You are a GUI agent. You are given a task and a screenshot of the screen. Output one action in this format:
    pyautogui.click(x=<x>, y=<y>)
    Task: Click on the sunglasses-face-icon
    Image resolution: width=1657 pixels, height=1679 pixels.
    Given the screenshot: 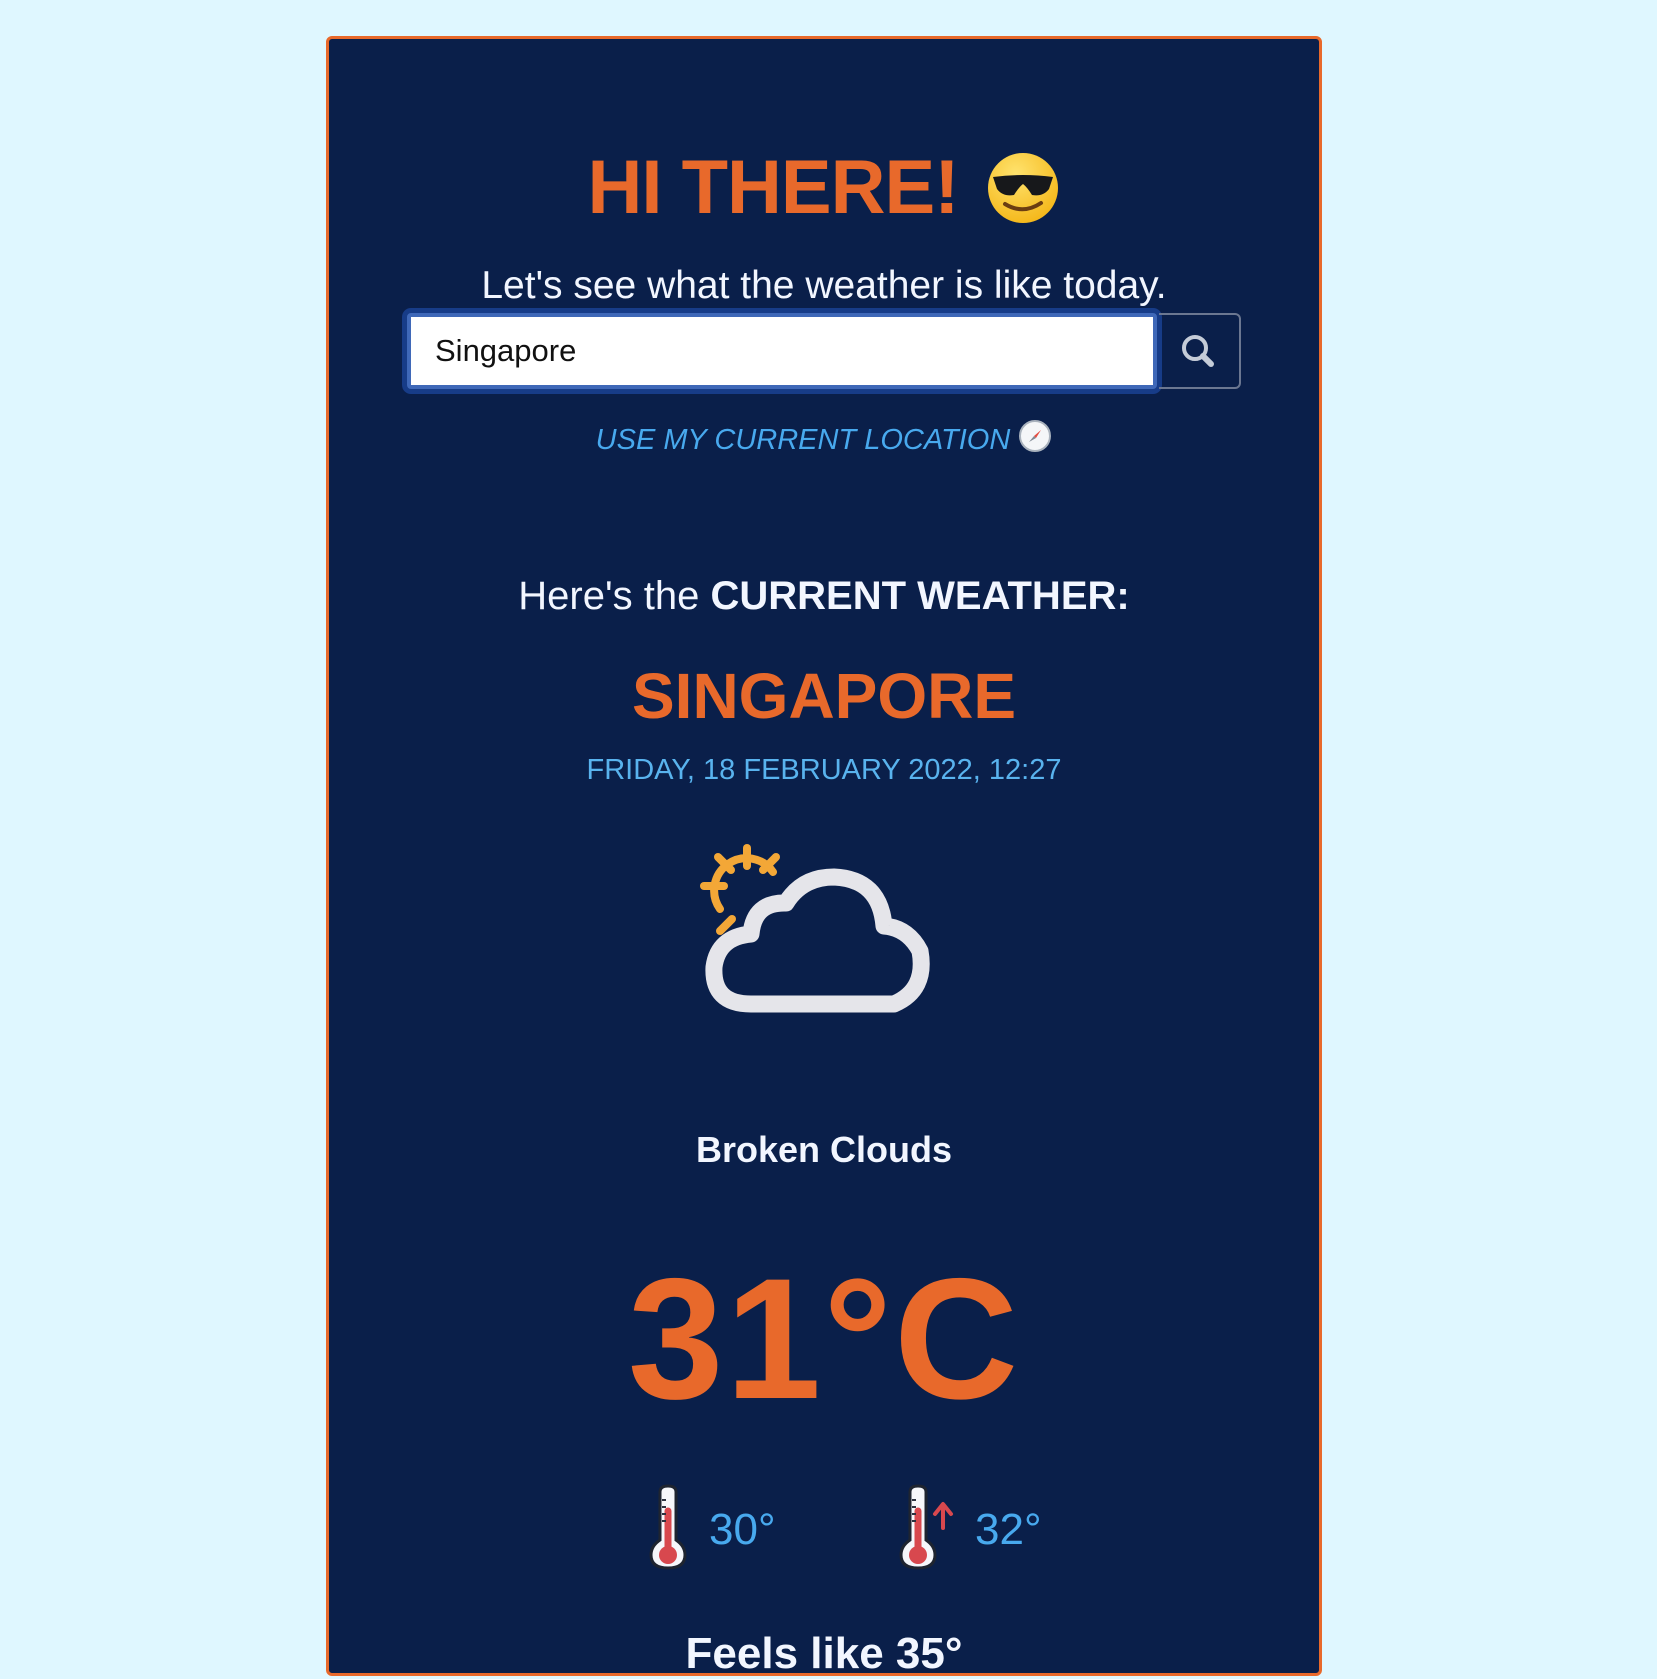 What is the action you would take?
    pyautogui.click(x=1023, y=188)
    